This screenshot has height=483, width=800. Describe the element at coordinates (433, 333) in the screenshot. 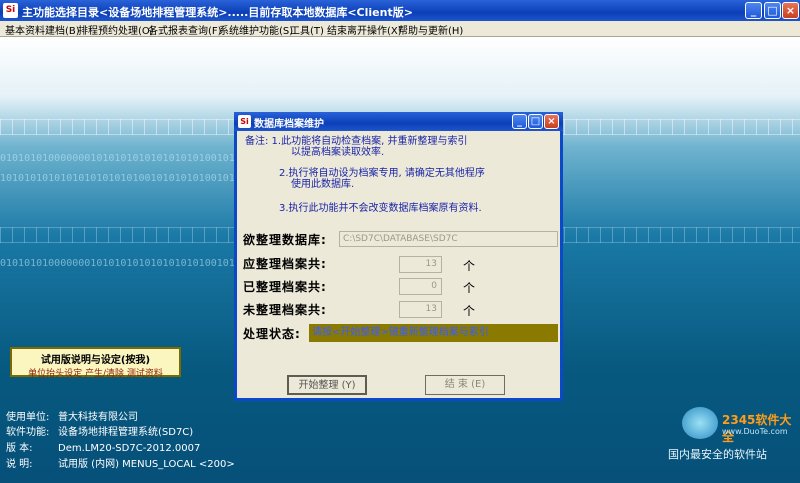

I see `status-display: 请按<开始整理>键重新整理档案与索引` at that location.